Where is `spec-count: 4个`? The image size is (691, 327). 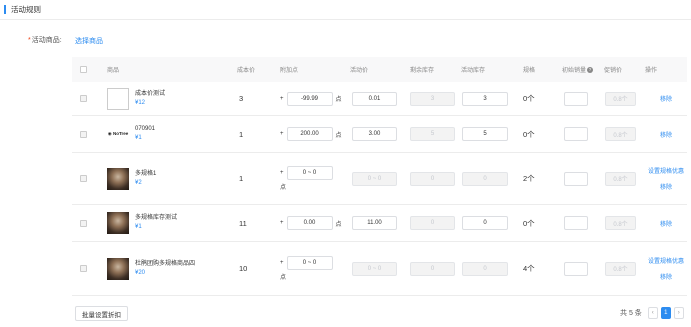 spec-count: 4个 is located at coordinates (529, 268).